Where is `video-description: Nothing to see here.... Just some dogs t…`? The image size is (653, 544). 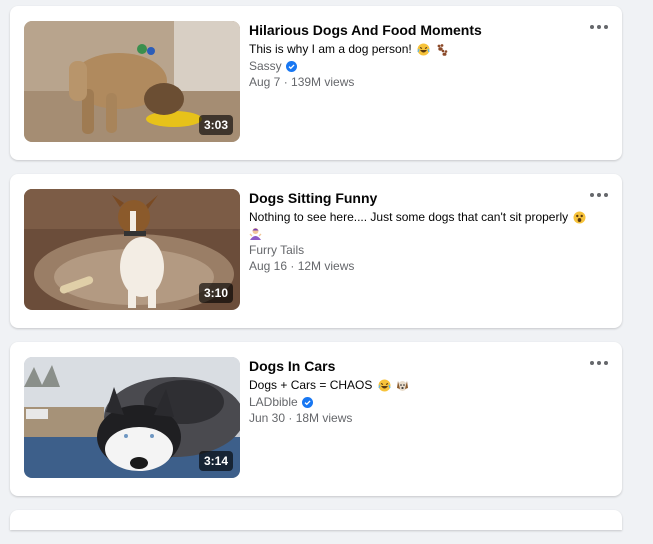
video-description: Nothing to see here.... Just some dogs t… is located at coordinates (419, 225).